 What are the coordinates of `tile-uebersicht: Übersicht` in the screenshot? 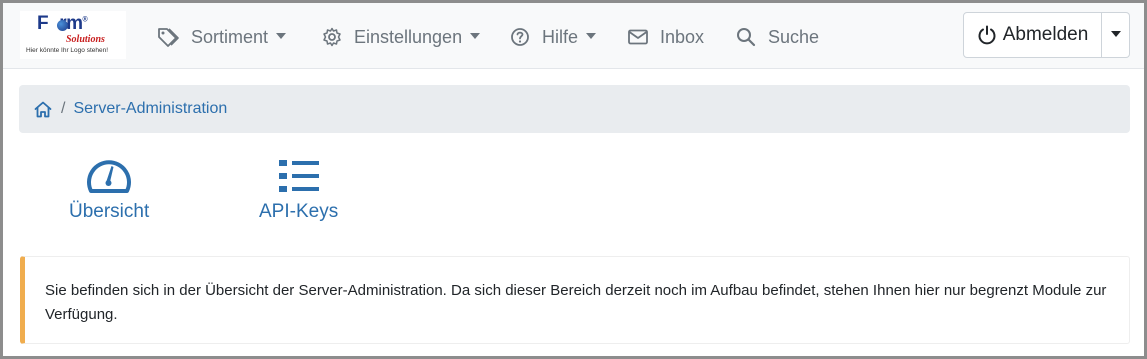 It's located at (109, 190).